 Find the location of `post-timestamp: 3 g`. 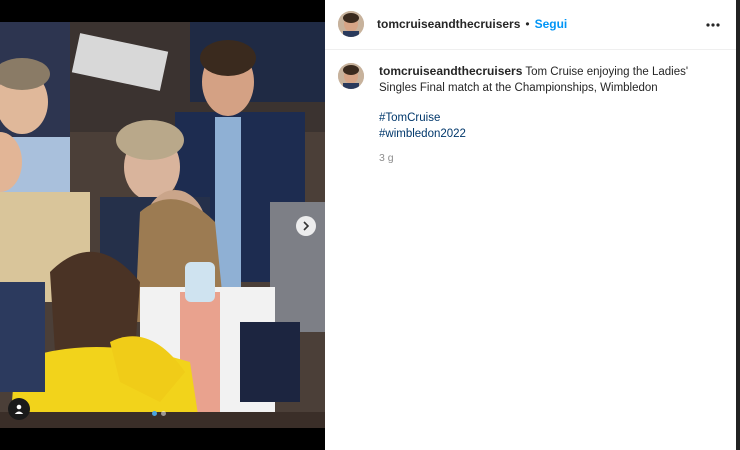

post-timestamp: 3 g is located at coordinates (386, 158).